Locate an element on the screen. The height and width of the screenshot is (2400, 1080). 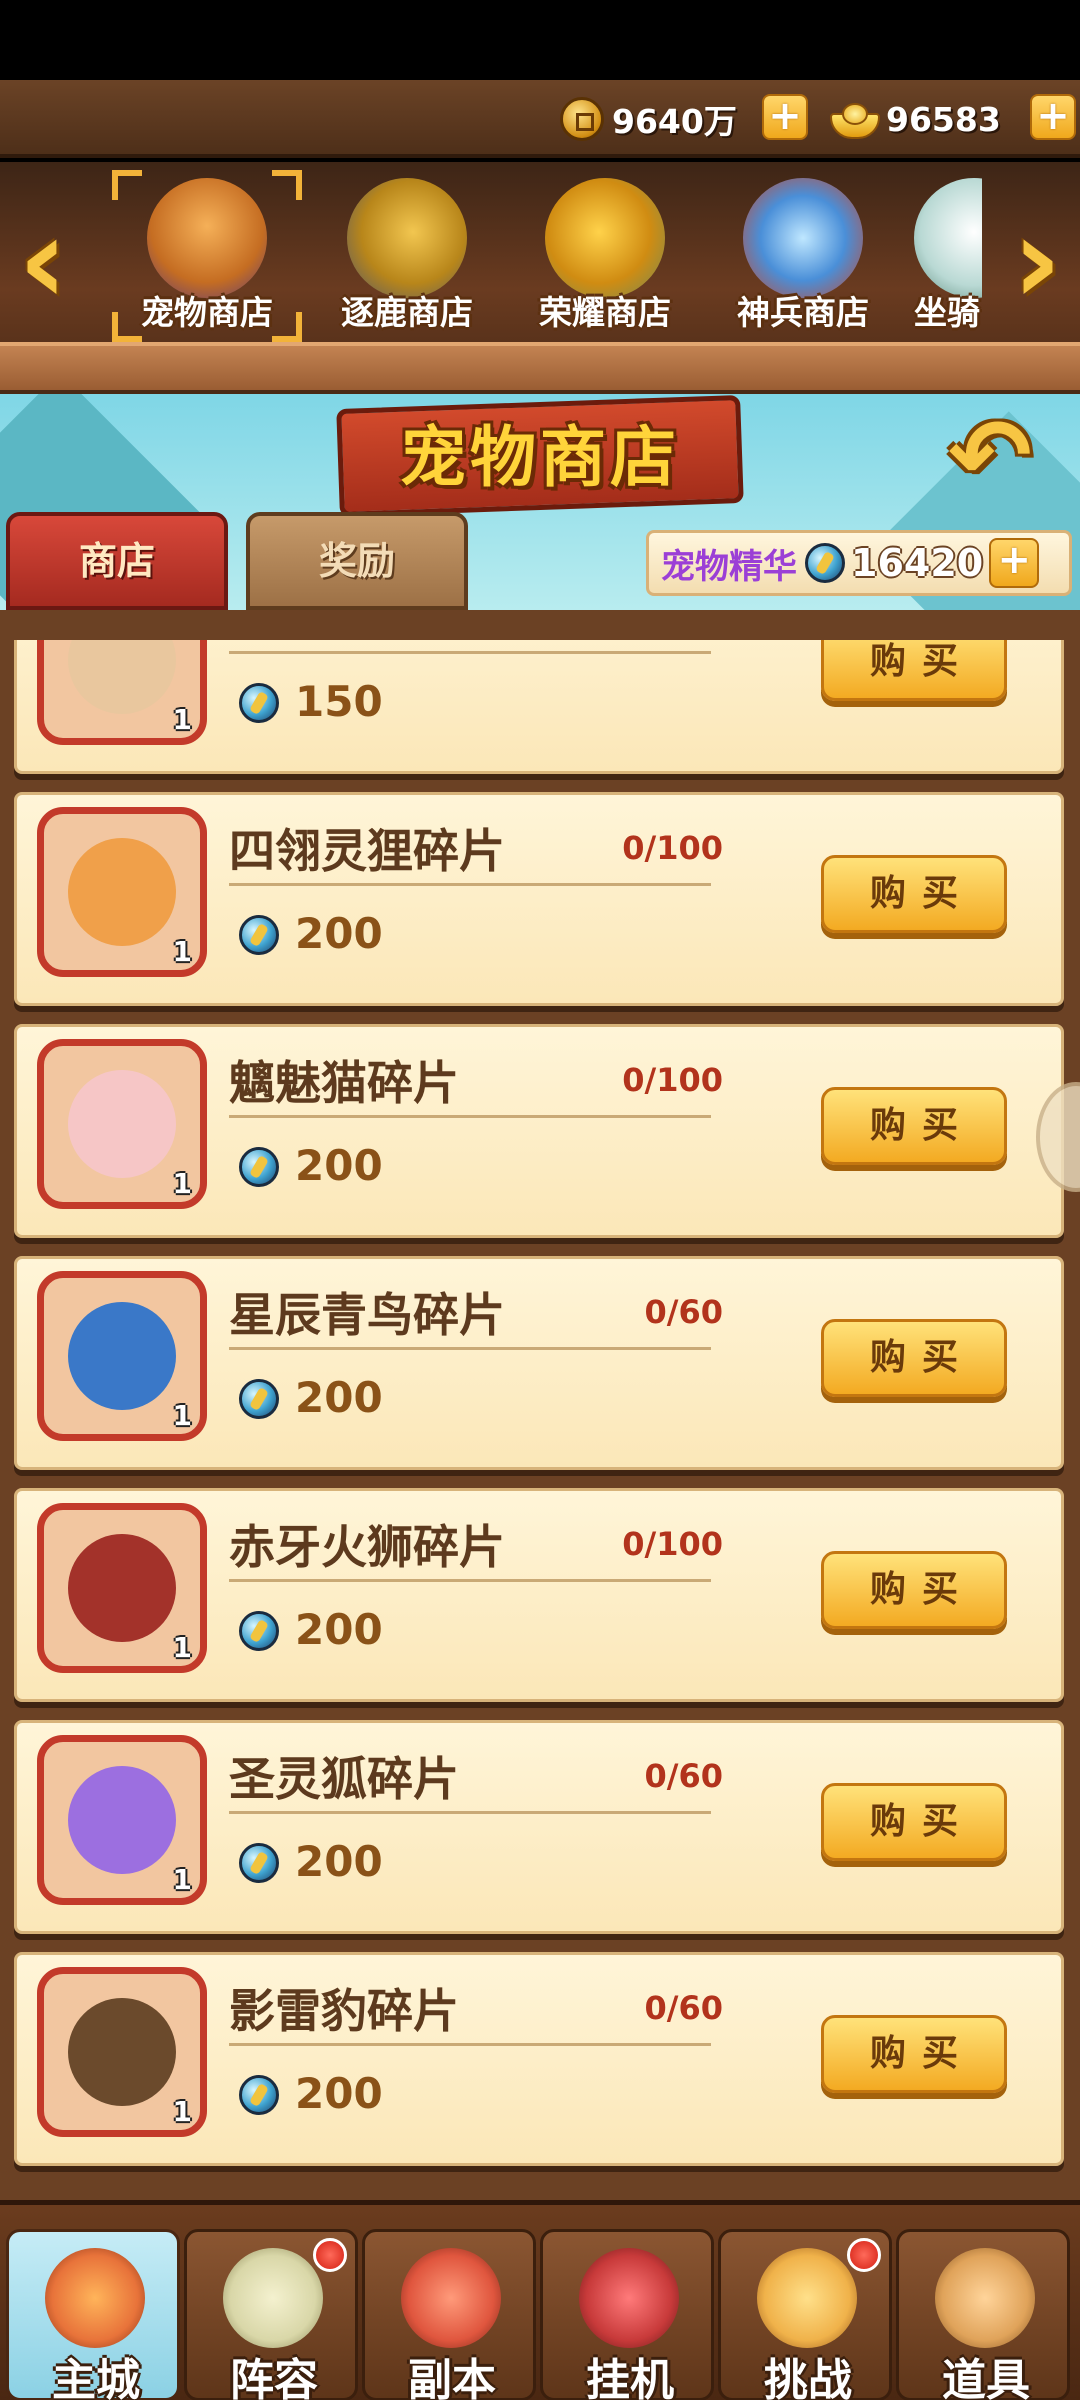
nav-main-city: 主城 is located at coordinates (93, 2314).